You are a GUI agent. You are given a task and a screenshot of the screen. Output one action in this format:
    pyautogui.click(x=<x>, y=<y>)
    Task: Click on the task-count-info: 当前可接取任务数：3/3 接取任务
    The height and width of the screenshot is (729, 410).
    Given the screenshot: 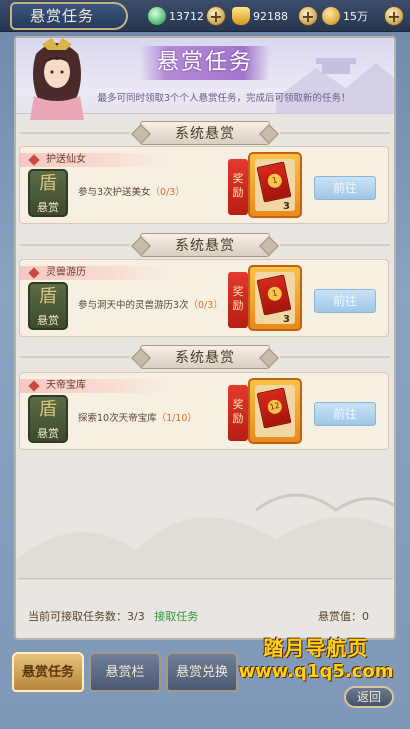 What is the action you would take?
    pyautogui.click(x=113, y=616)
    